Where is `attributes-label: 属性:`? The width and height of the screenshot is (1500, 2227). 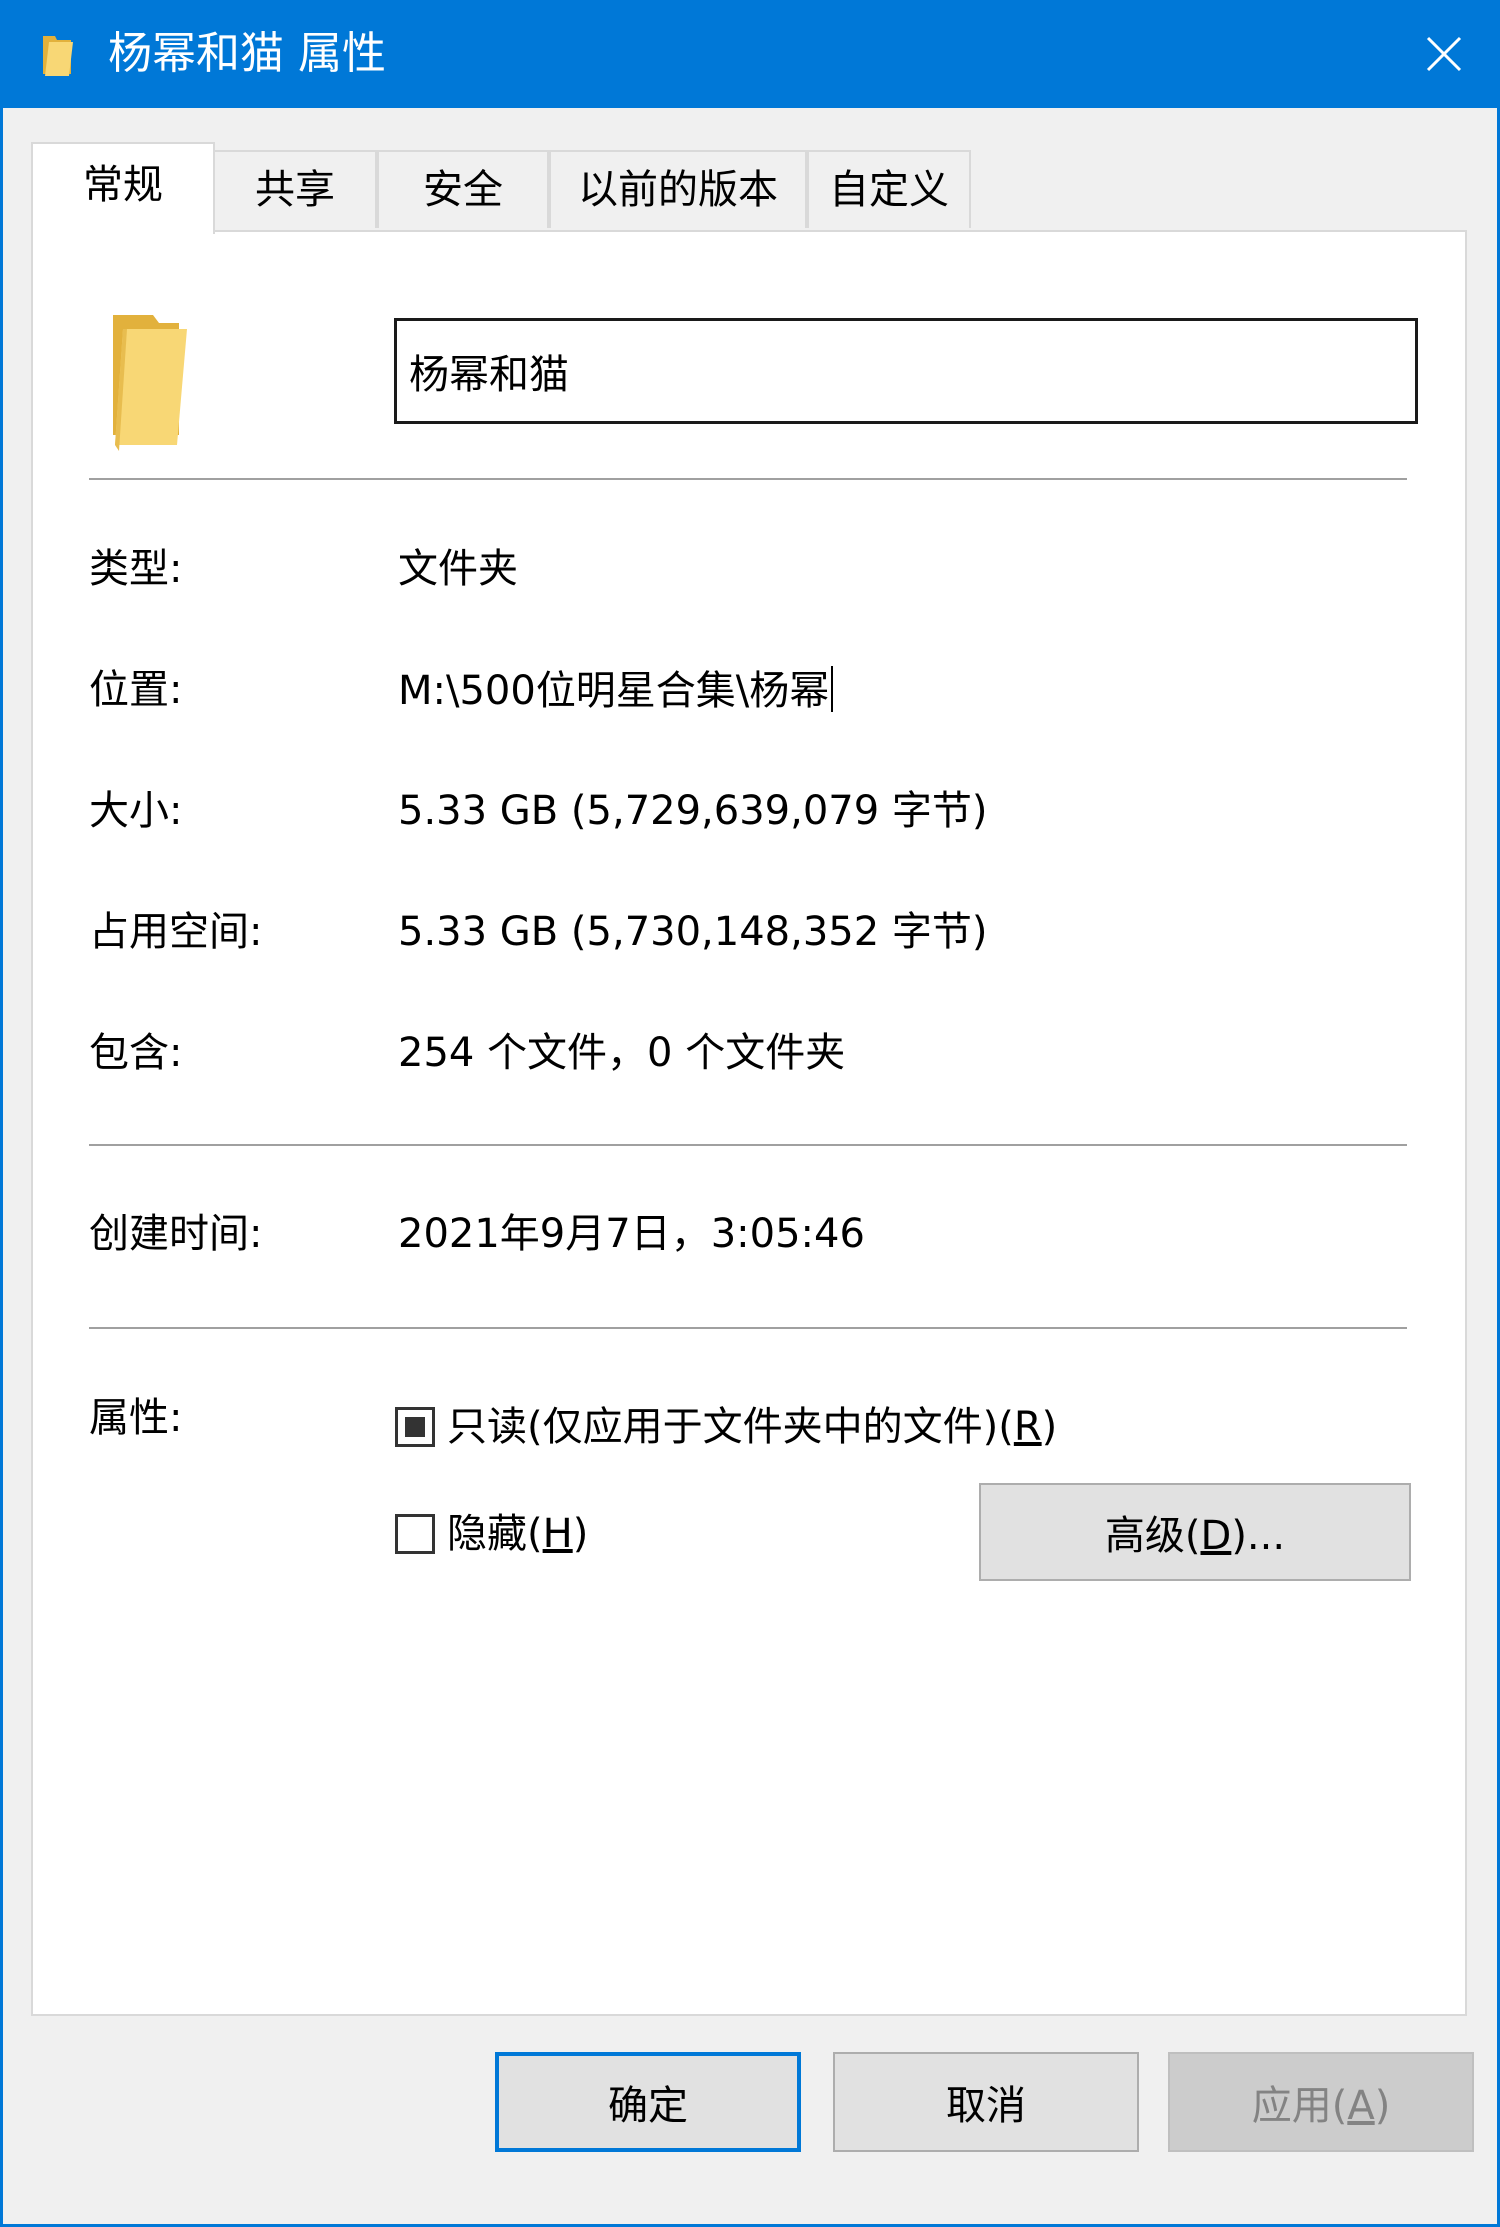
attributes-label: 属性: is located at coordinates (136, 1418).